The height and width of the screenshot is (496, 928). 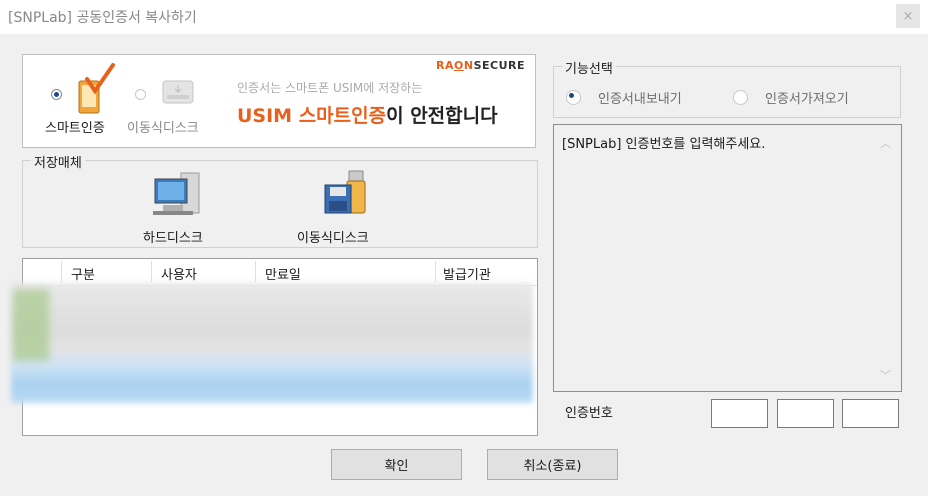 I want to click on banner-tagline: 인증서는 스마트폰 USIM에 저장하는, so click(x=330, y=88).